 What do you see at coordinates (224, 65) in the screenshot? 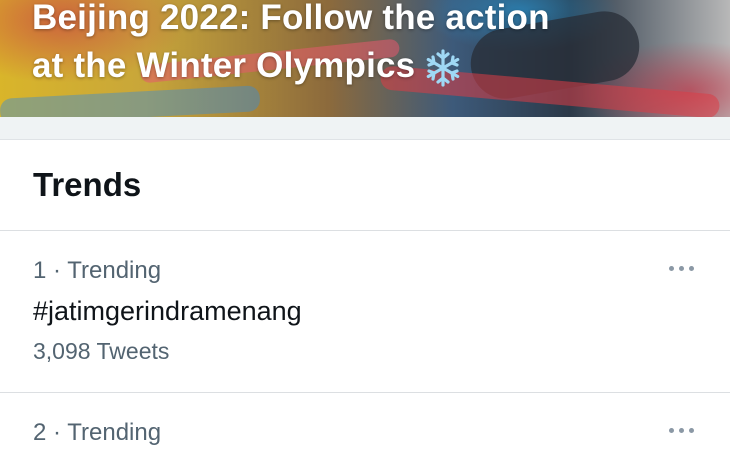
I see `banner-title-line-2-text: at the Winter Olympics` at bounding box center [224, 65].